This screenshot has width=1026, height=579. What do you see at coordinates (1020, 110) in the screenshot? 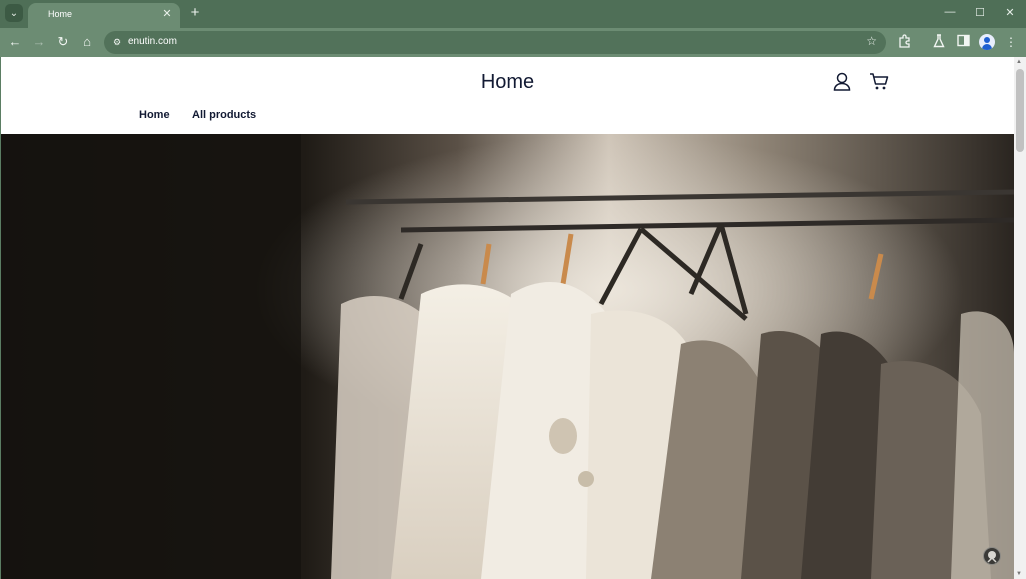
I see `scroll-thumb` at bounding box center [1020, 110].